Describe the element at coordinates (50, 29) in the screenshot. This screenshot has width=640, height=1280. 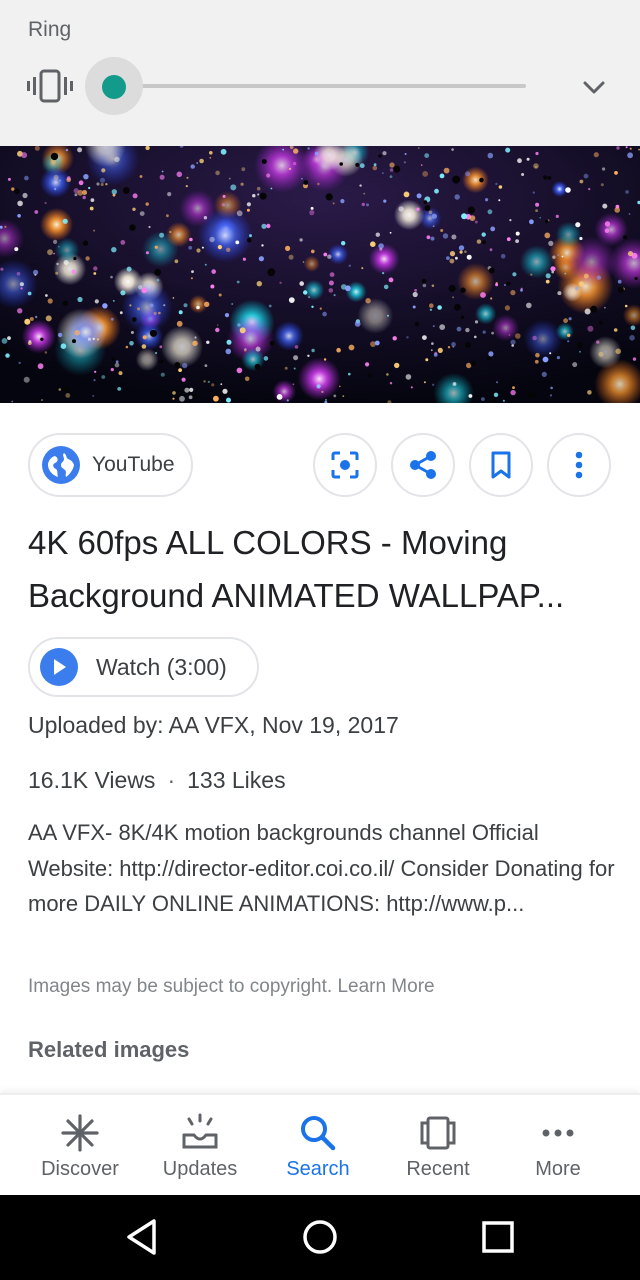
I see `volume-stream-label: Ring` at that location.